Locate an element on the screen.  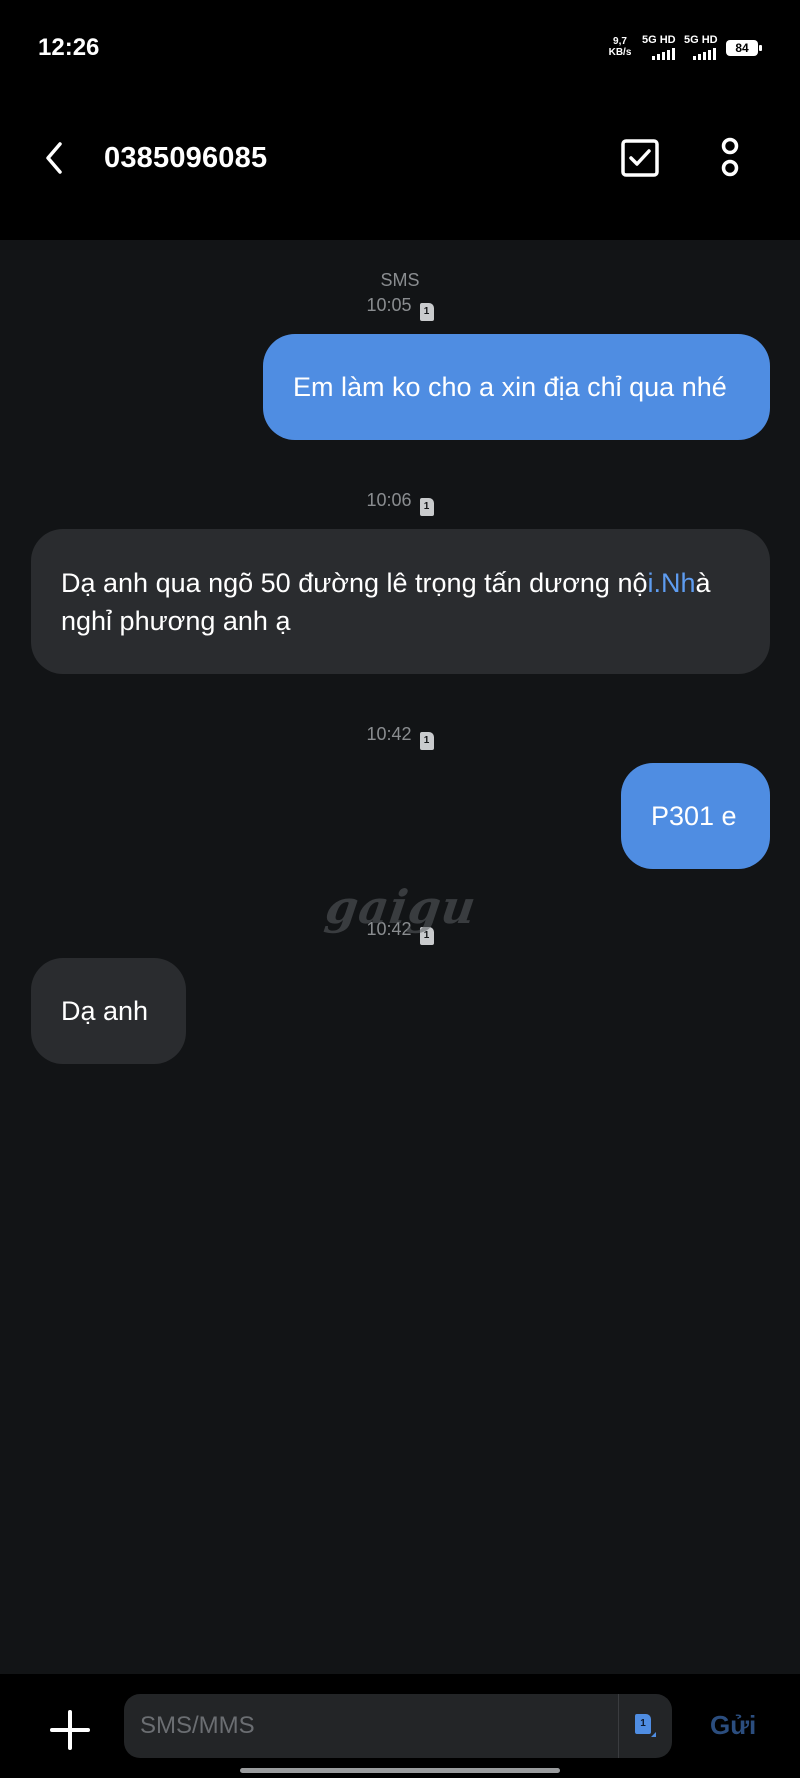
message-text: Em làm ko cho a xin địa chỉ qua nhé is located at coordinates (510, 387).